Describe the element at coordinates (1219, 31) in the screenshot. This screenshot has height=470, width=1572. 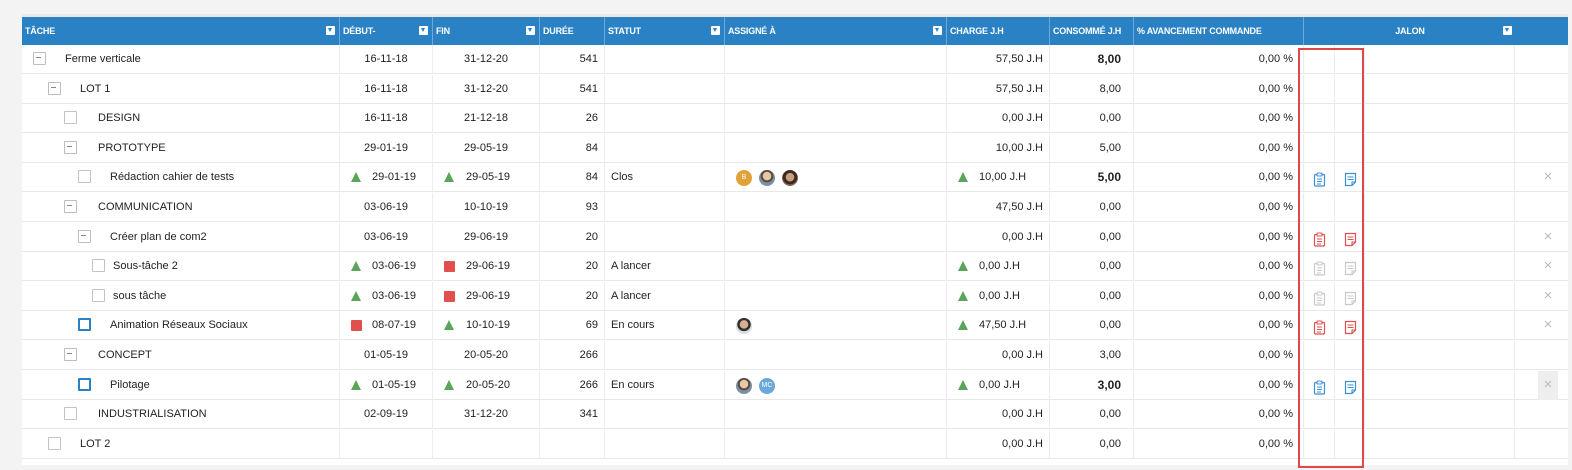
I see `header-avancement: % AVANCEMENT COMMANDE` at that location.